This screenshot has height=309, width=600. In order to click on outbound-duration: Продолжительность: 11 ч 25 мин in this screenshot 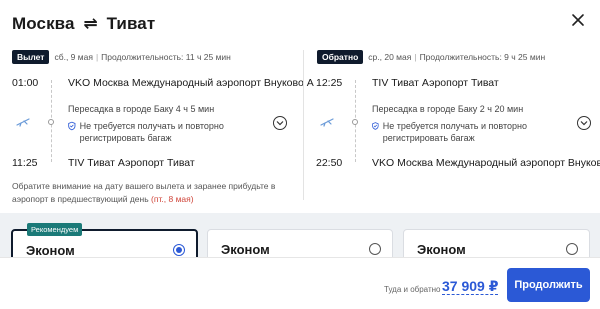, I will do `click(166, 57)`.